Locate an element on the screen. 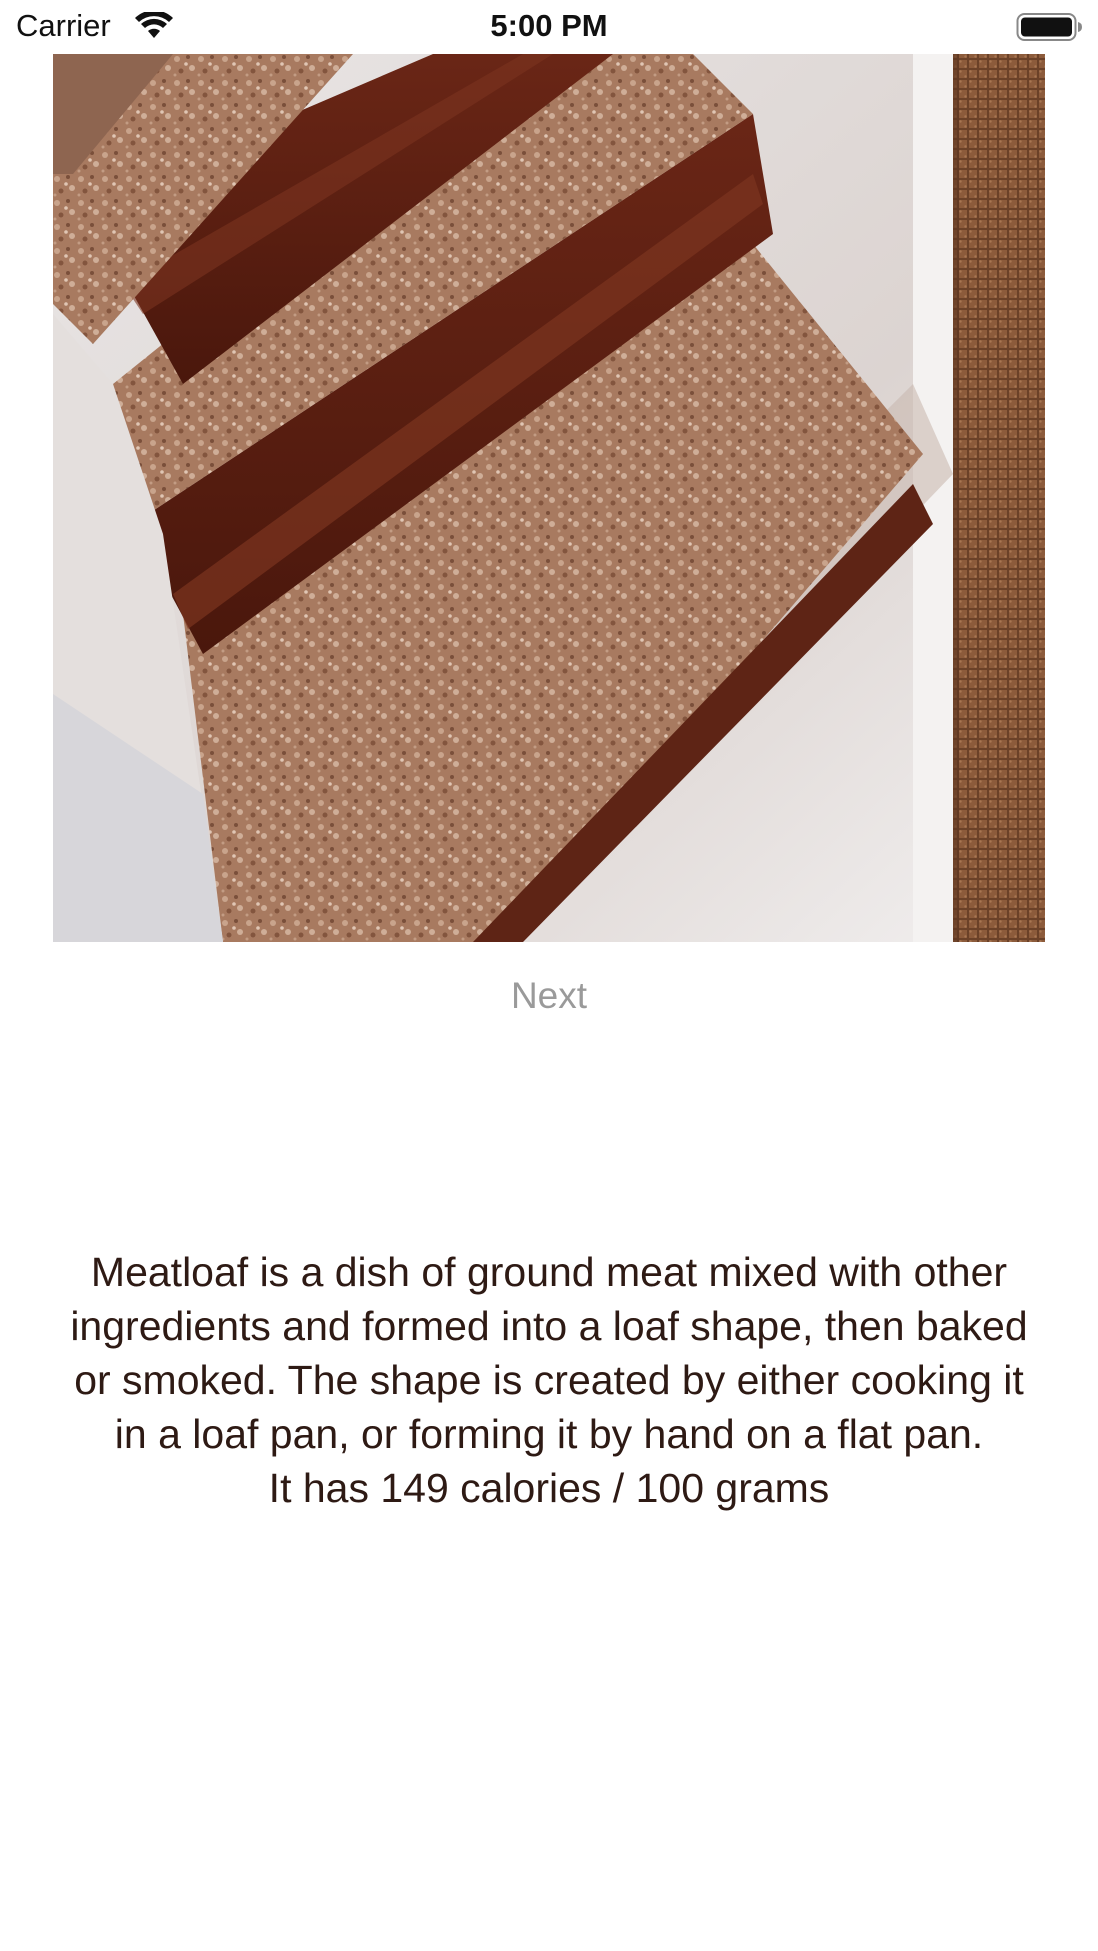 The width and height of the screenshot is (1098, 1951). next-button: Next is located at coordinates (549, 996).